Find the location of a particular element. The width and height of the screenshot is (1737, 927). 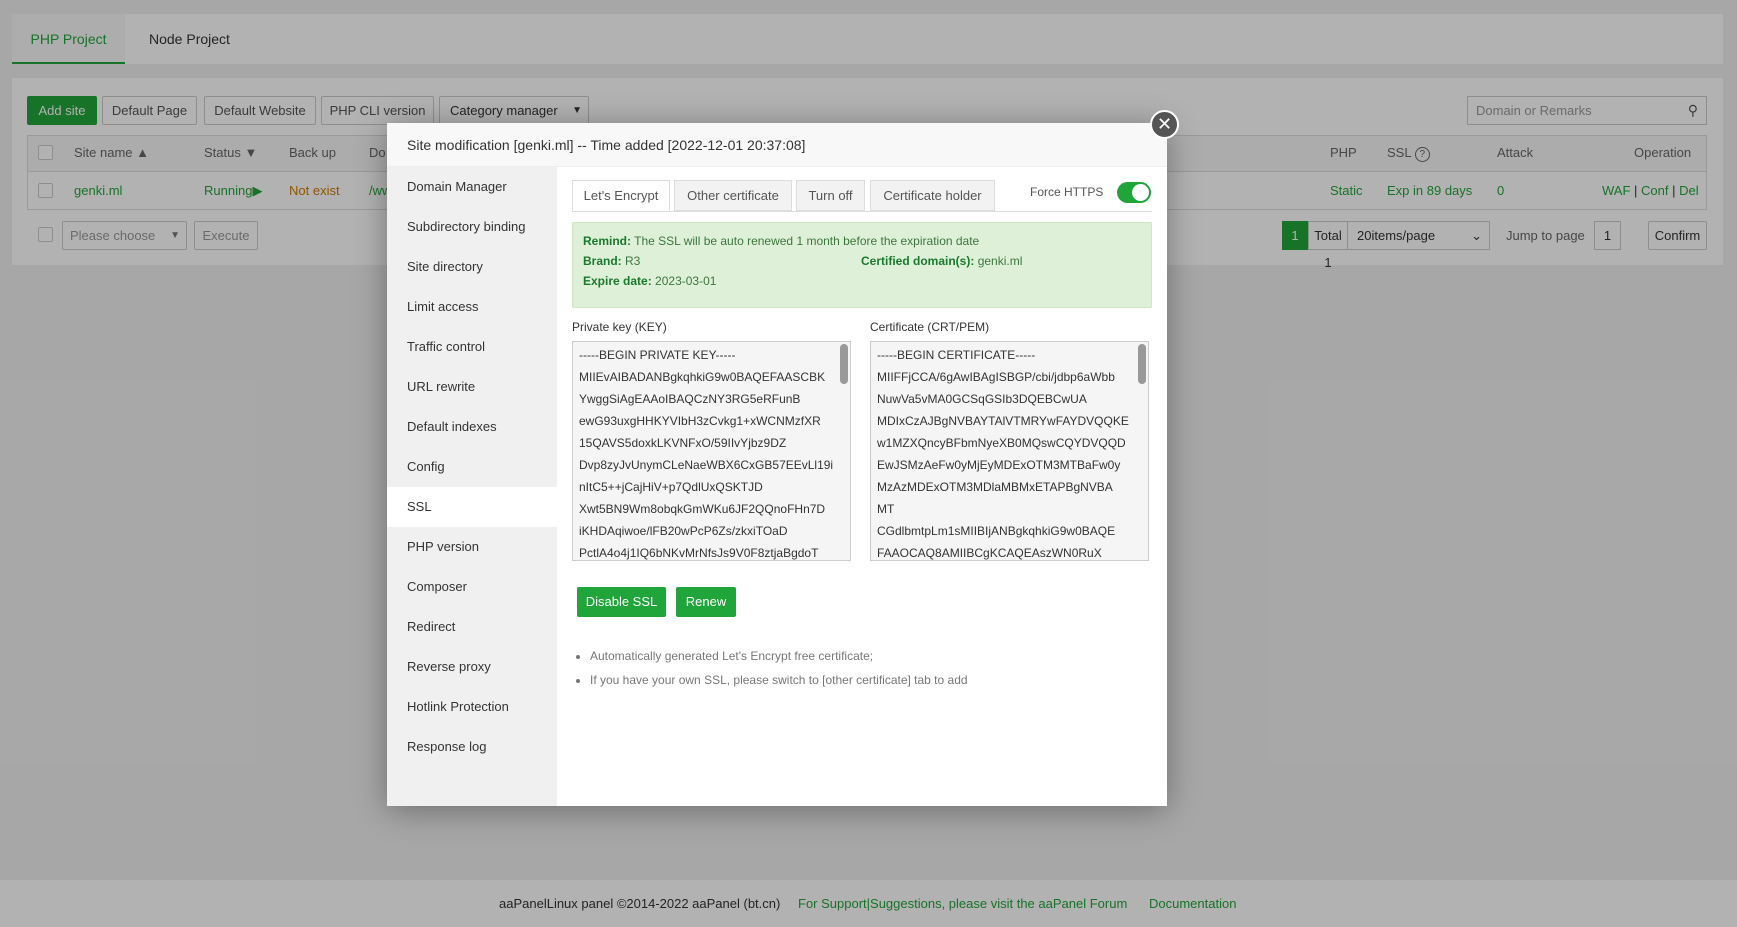

text-line: MT is located at coordinates (886, 509).